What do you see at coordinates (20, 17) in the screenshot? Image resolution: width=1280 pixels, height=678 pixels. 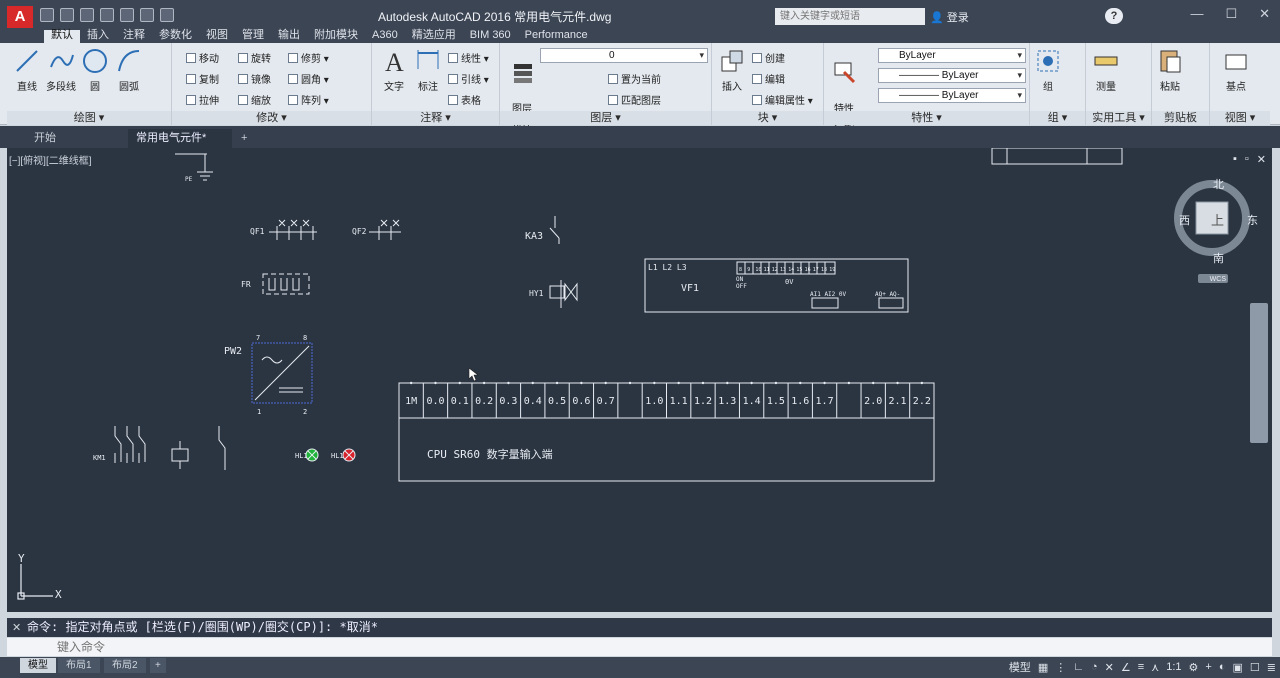 I see `app-logo-button: A` at bounding box center [20, 17].